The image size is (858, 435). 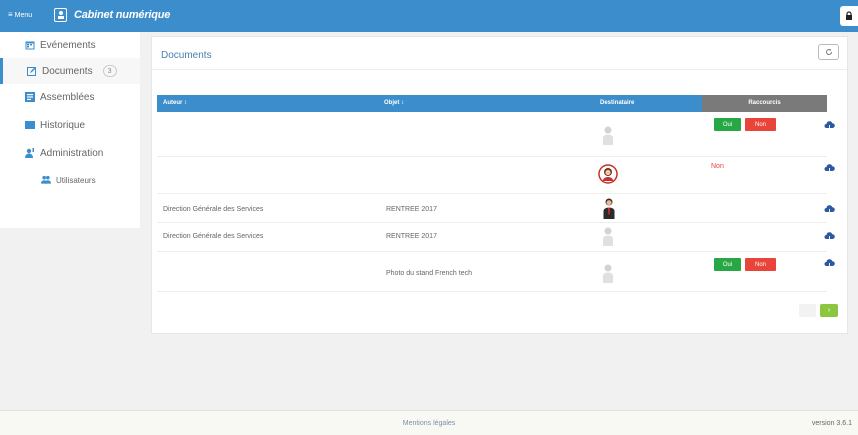 I want to click on table-row: Photo du stand French tech Oui Non, so click(x=496, y=272).